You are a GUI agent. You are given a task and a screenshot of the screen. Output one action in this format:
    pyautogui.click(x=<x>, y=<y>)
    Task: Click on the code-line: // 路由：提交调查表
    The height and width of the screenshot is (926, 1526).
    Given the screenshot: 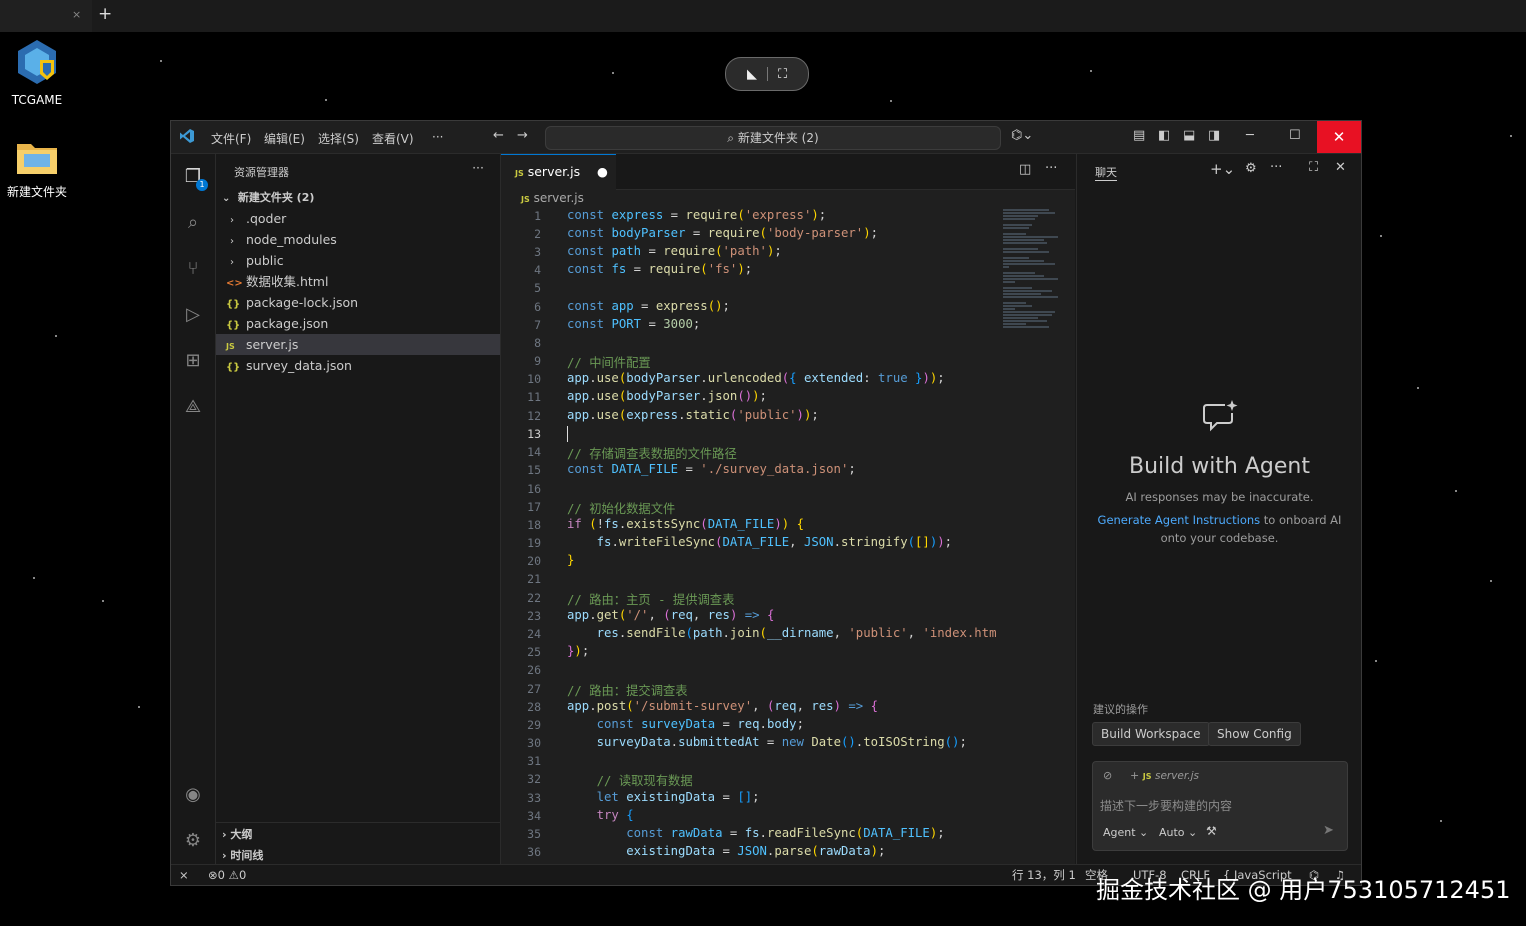 What is the action you would take?
    pyautogui.click(x=627, y=691)
    